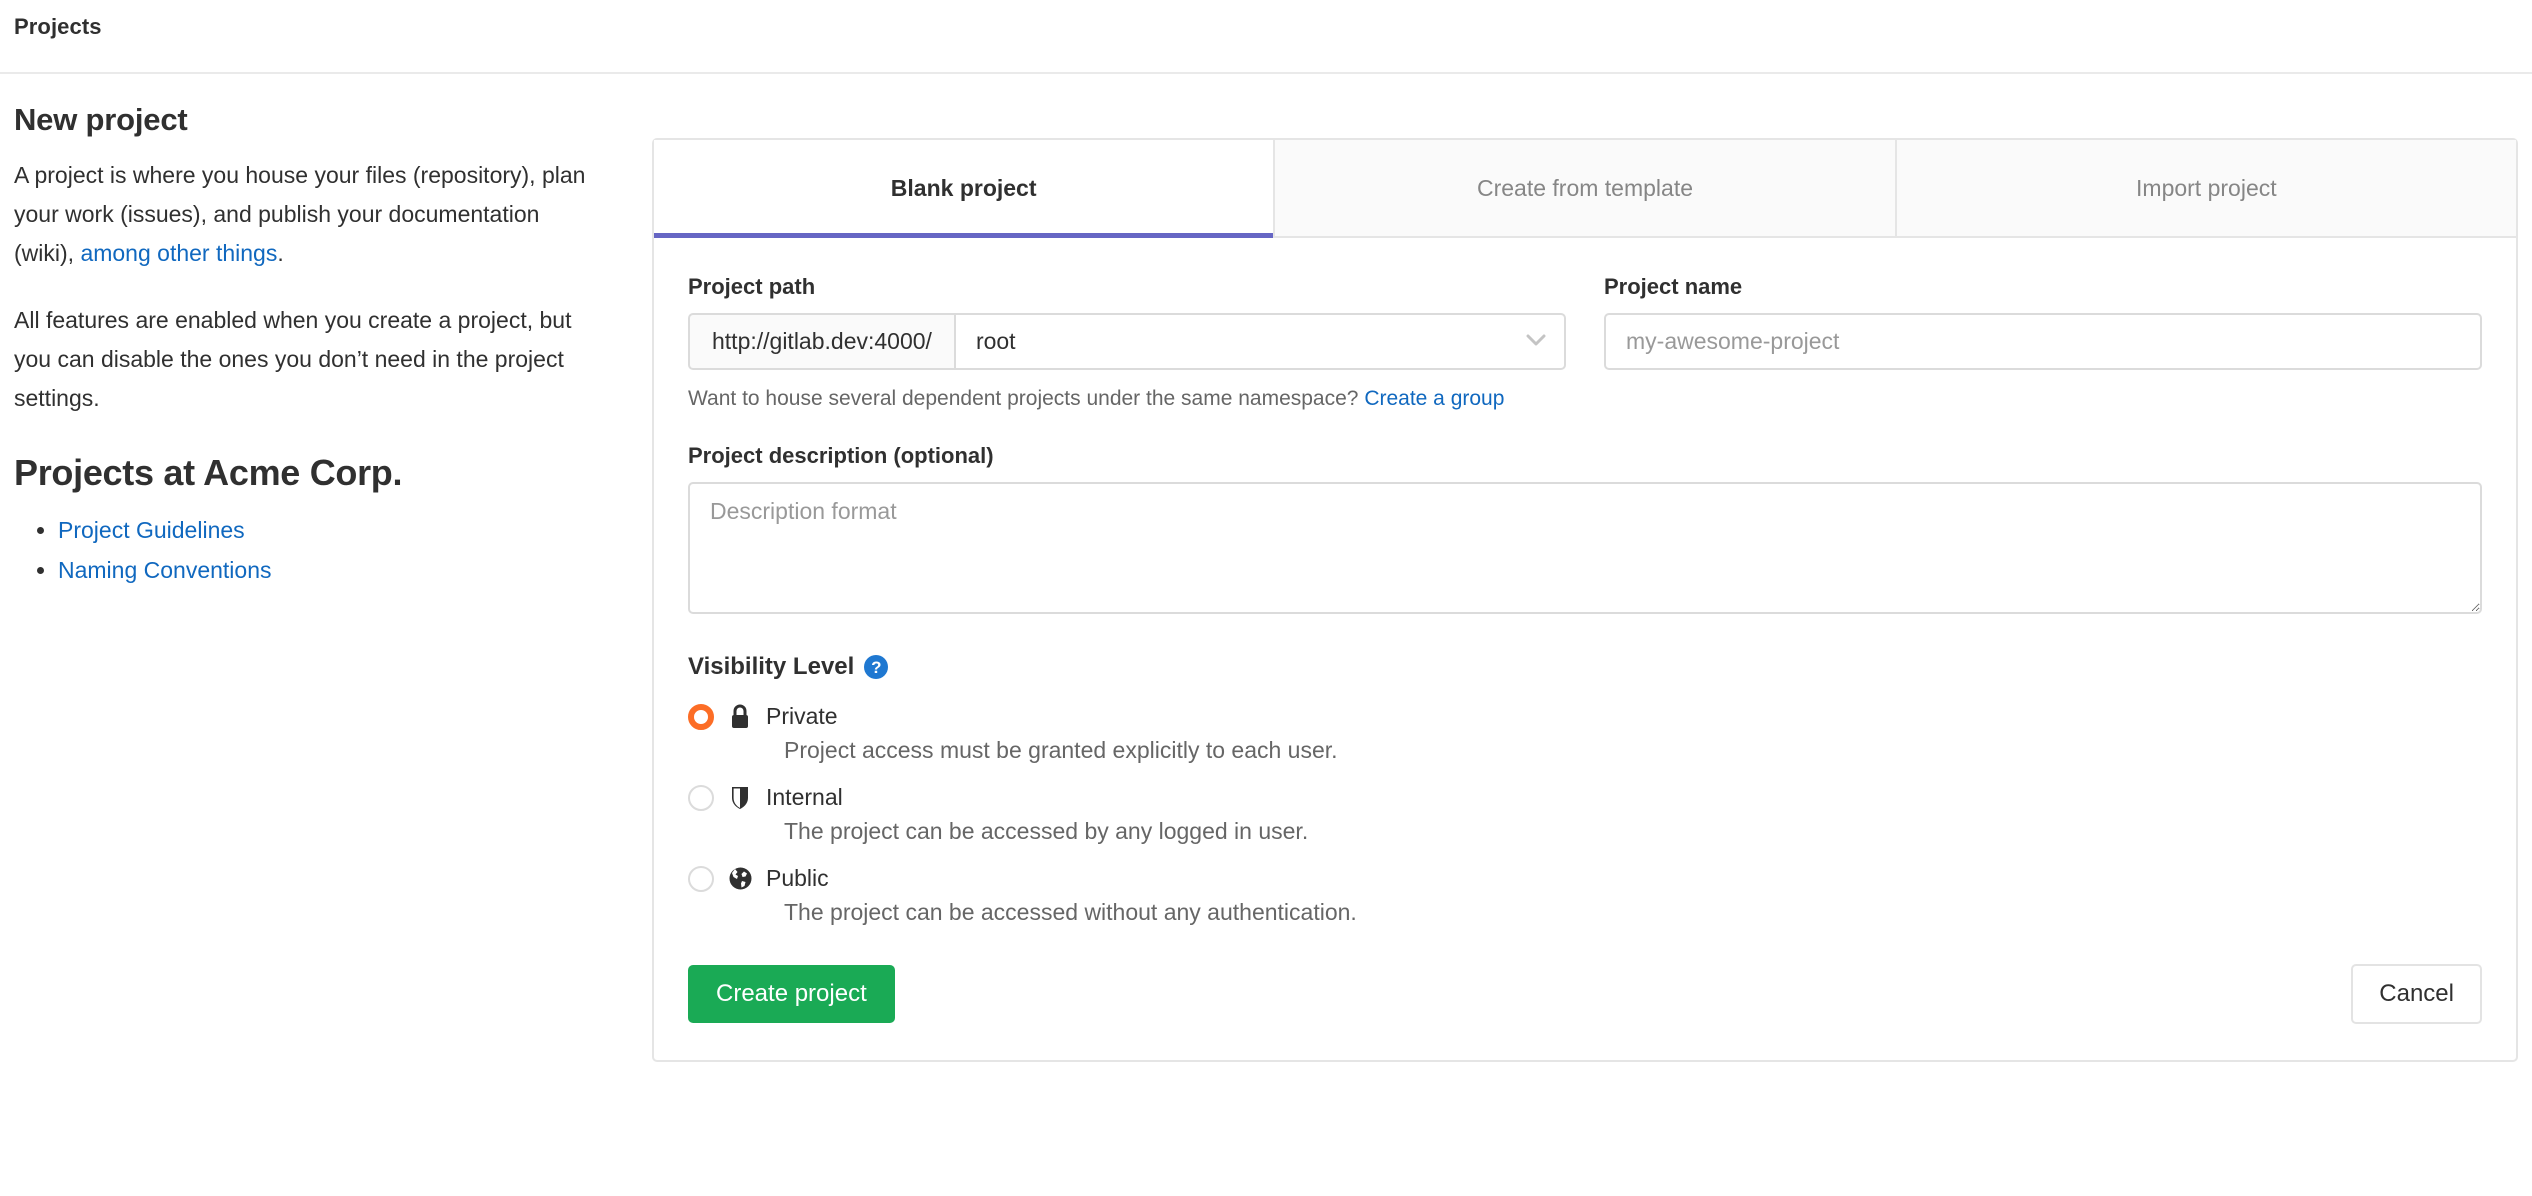  I want to click on globe-icon, so click(740, 878).